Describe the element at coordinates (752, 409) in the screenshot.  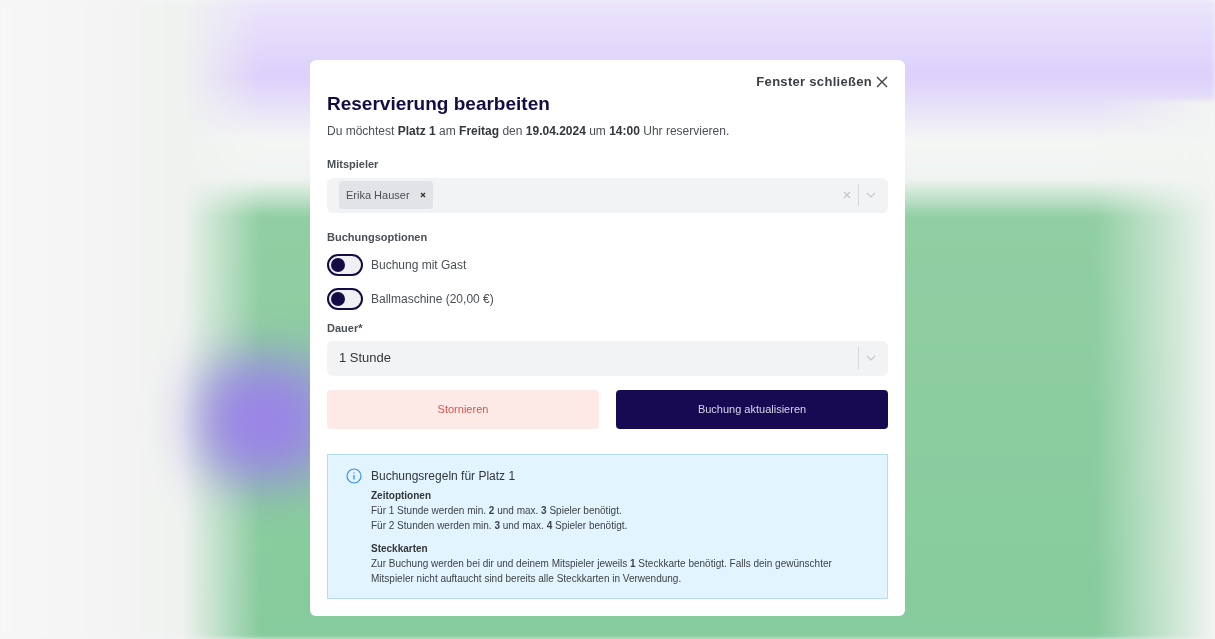
I see `update-button: Buchung aktualisieren` at that location.